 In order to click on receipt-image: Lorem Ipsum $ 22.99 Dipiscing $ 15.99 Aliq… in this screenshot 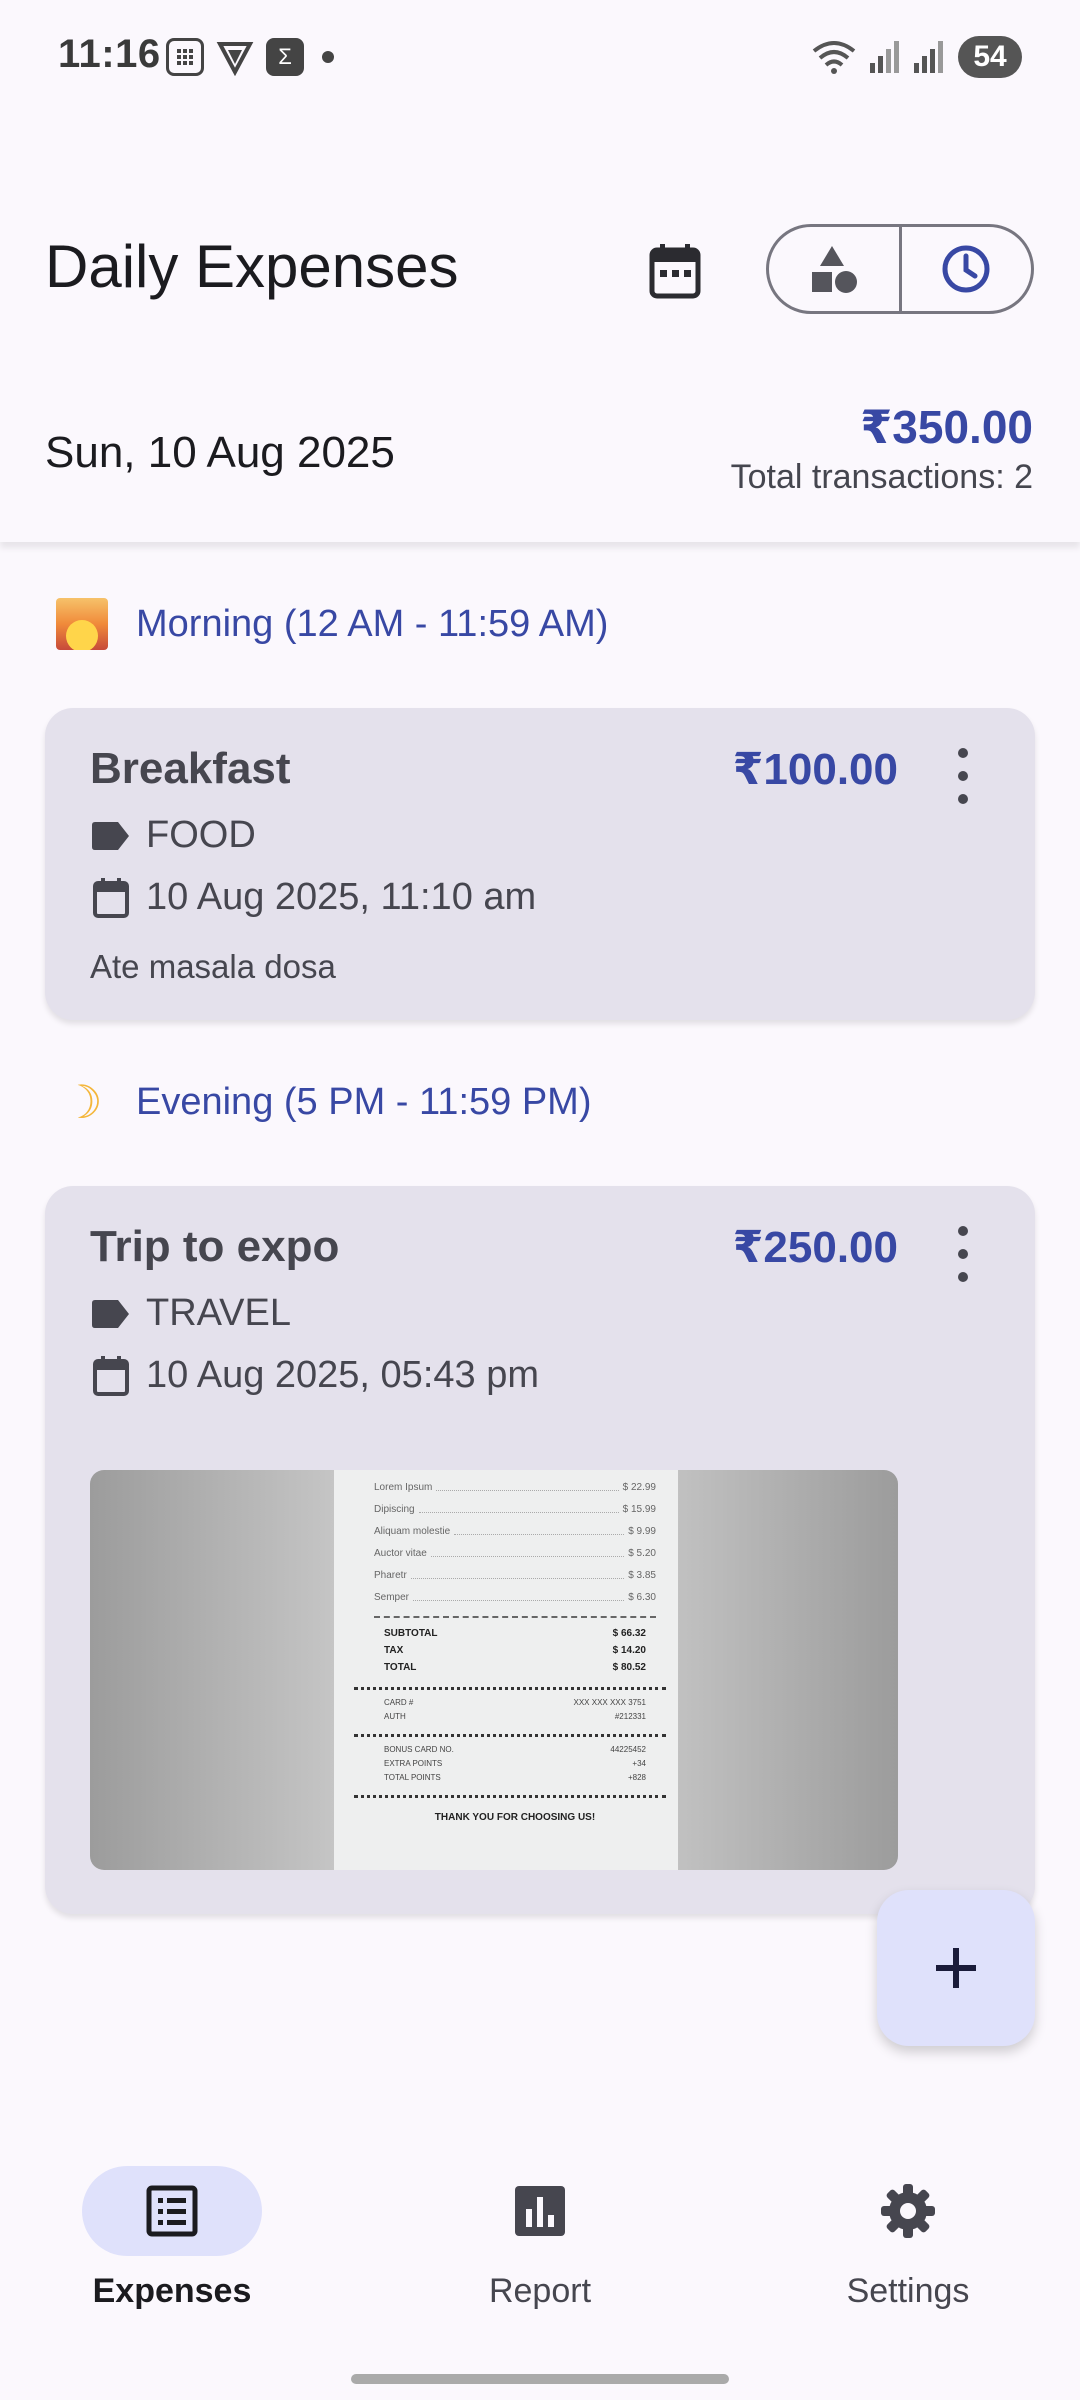, I will do `click(494, 1670)`.